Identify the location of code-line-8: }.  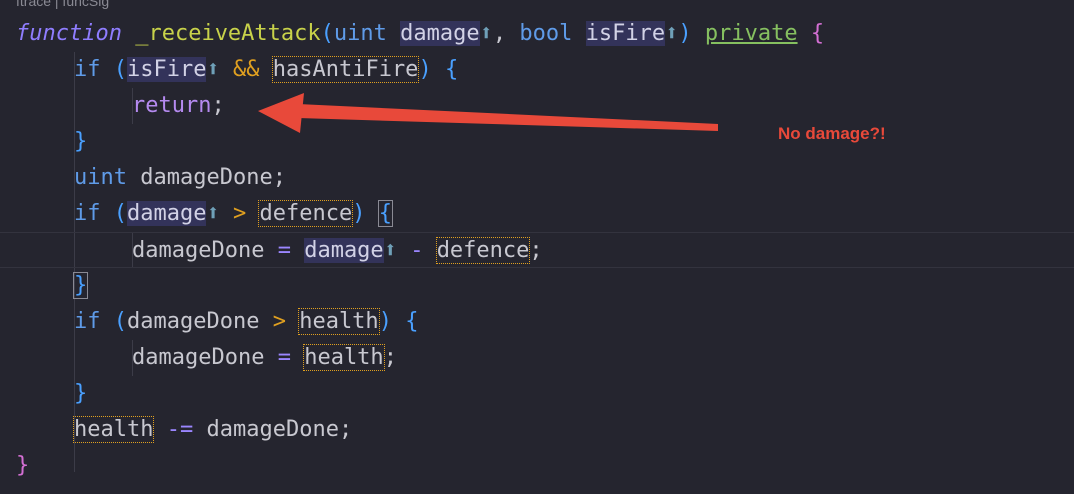
(537, 286).